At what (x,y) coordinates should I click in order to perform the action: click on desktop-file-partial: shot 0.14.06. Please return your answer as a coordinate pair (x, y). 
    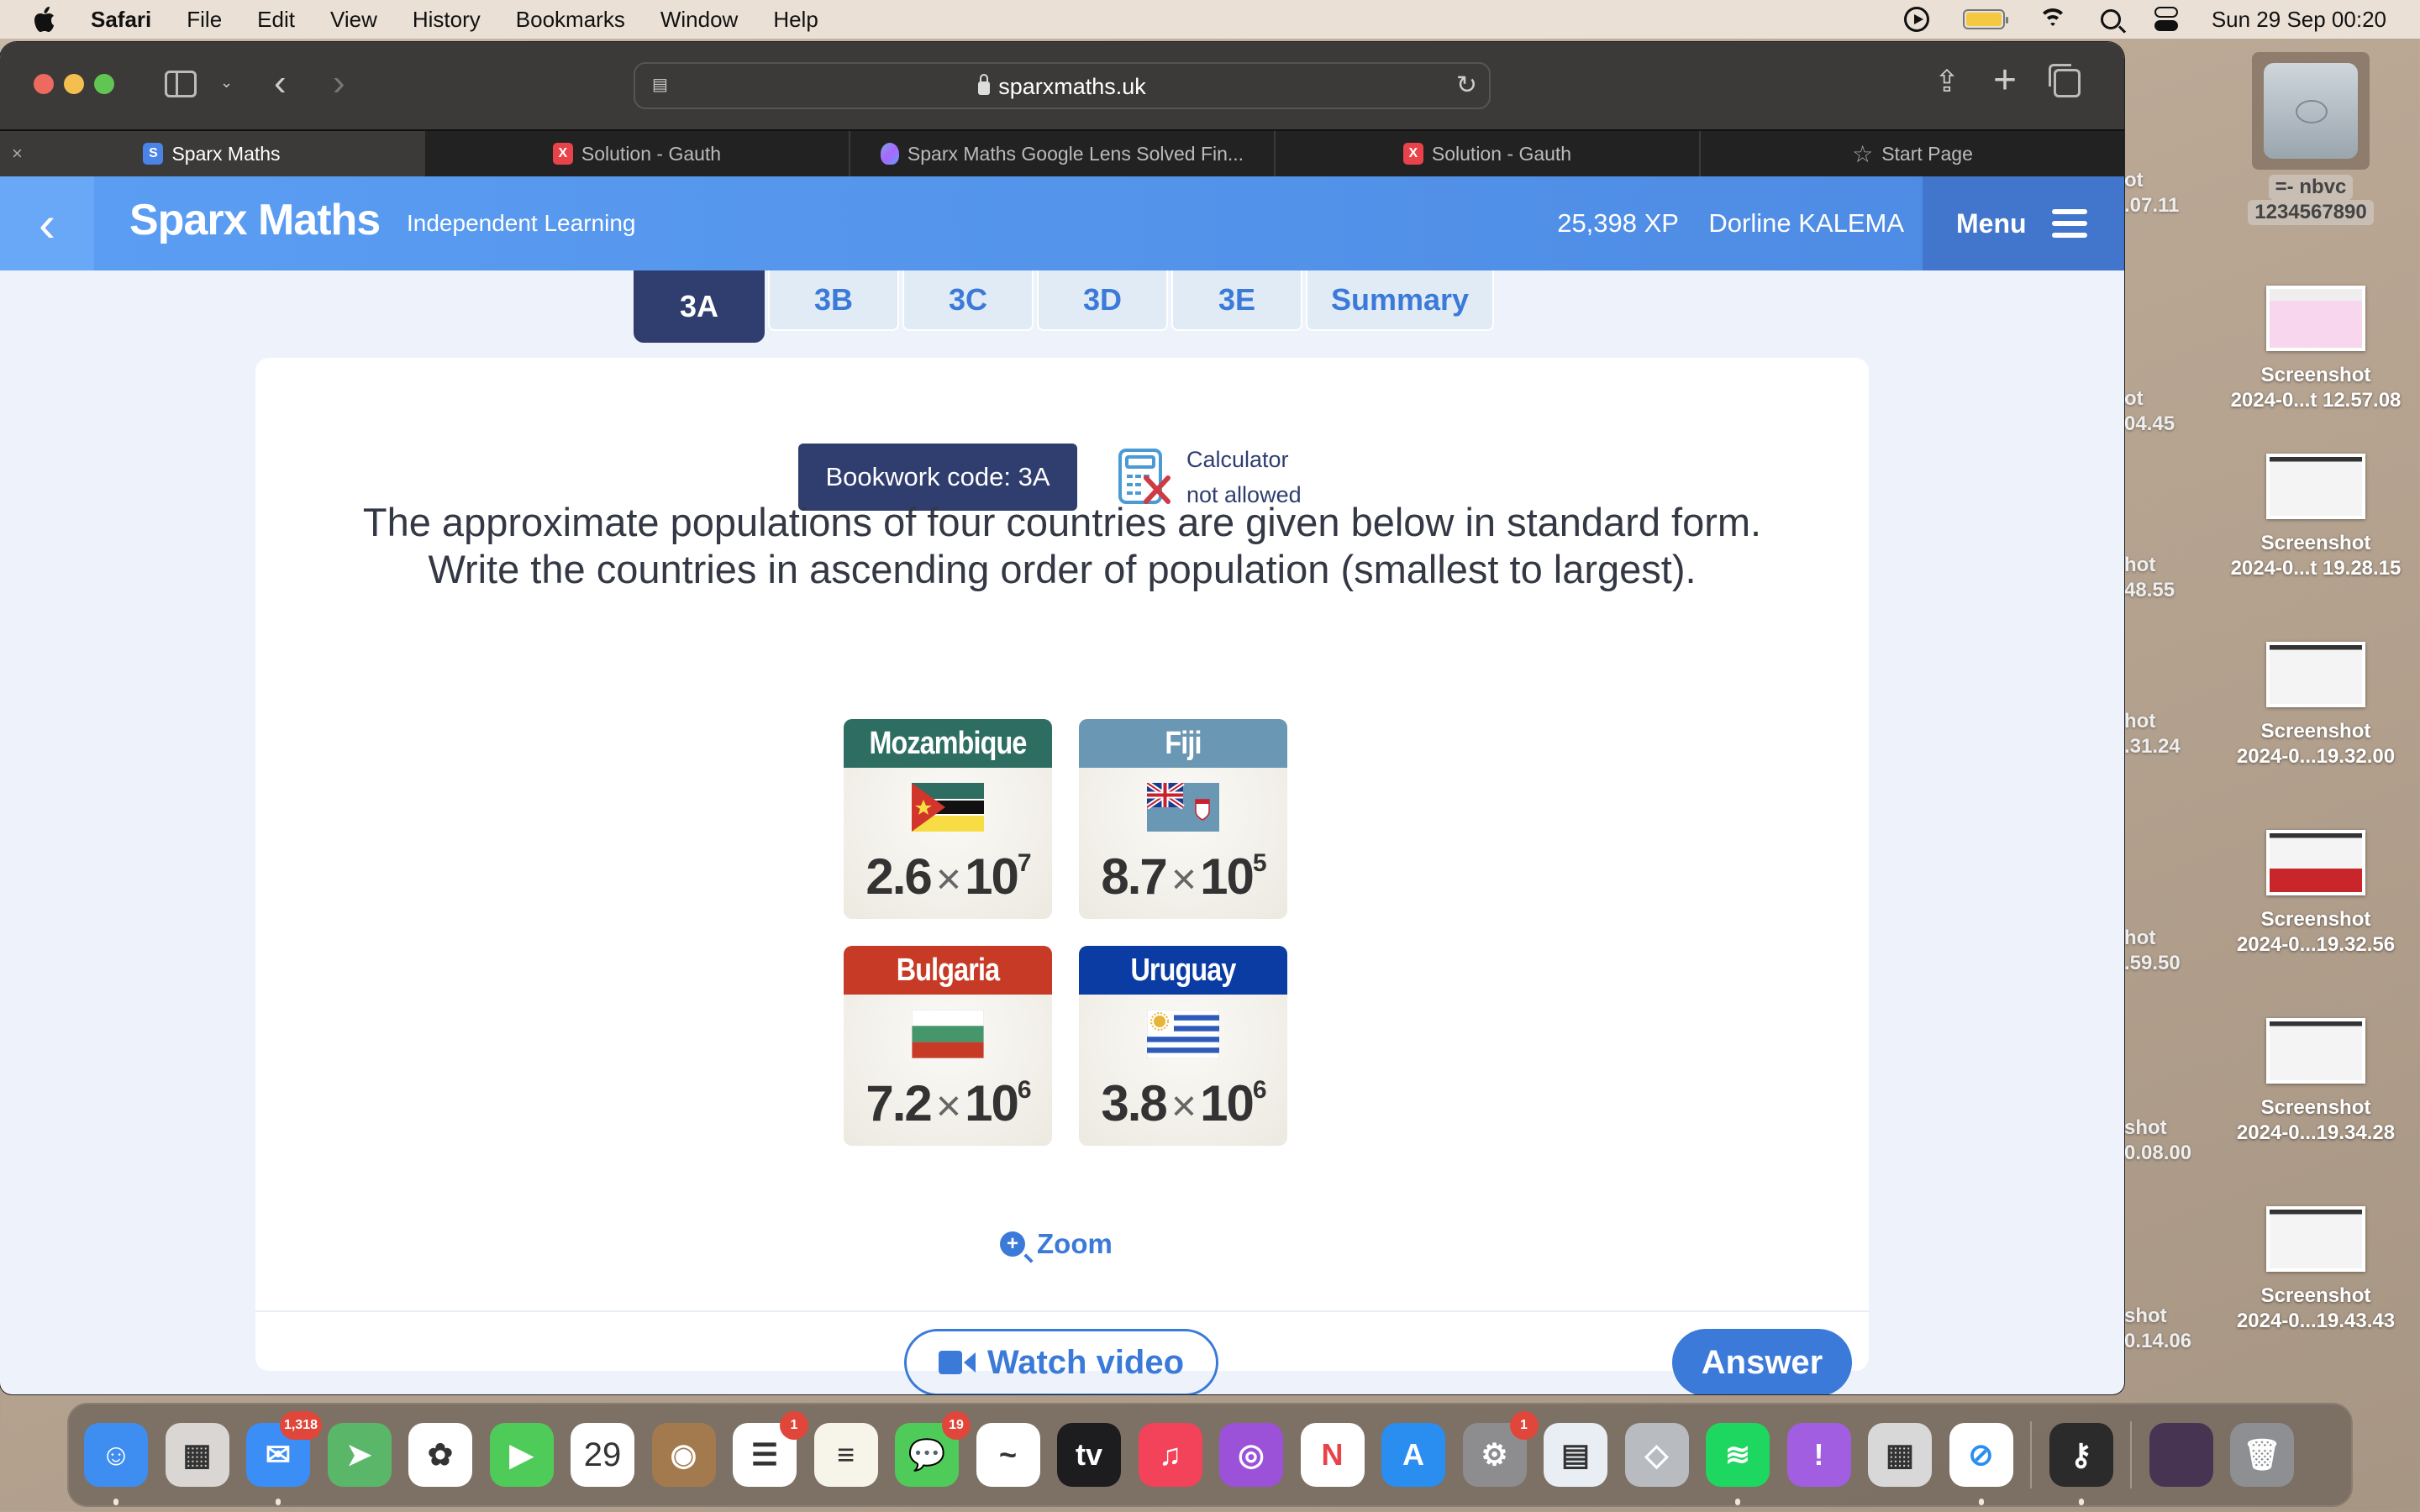
    Looking at the image, I should click on (2157, 1329).